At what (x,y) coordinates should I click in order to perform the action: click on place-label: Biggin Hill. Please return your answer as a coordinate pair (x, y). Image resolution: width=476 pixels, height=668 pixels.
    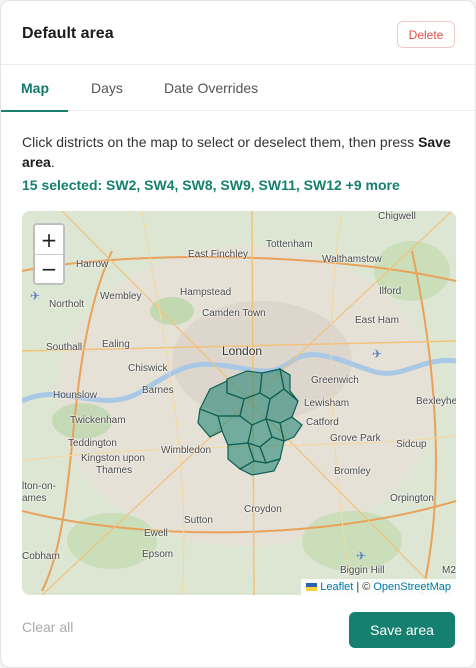
    Looking at the image, I should click on (362, 570).